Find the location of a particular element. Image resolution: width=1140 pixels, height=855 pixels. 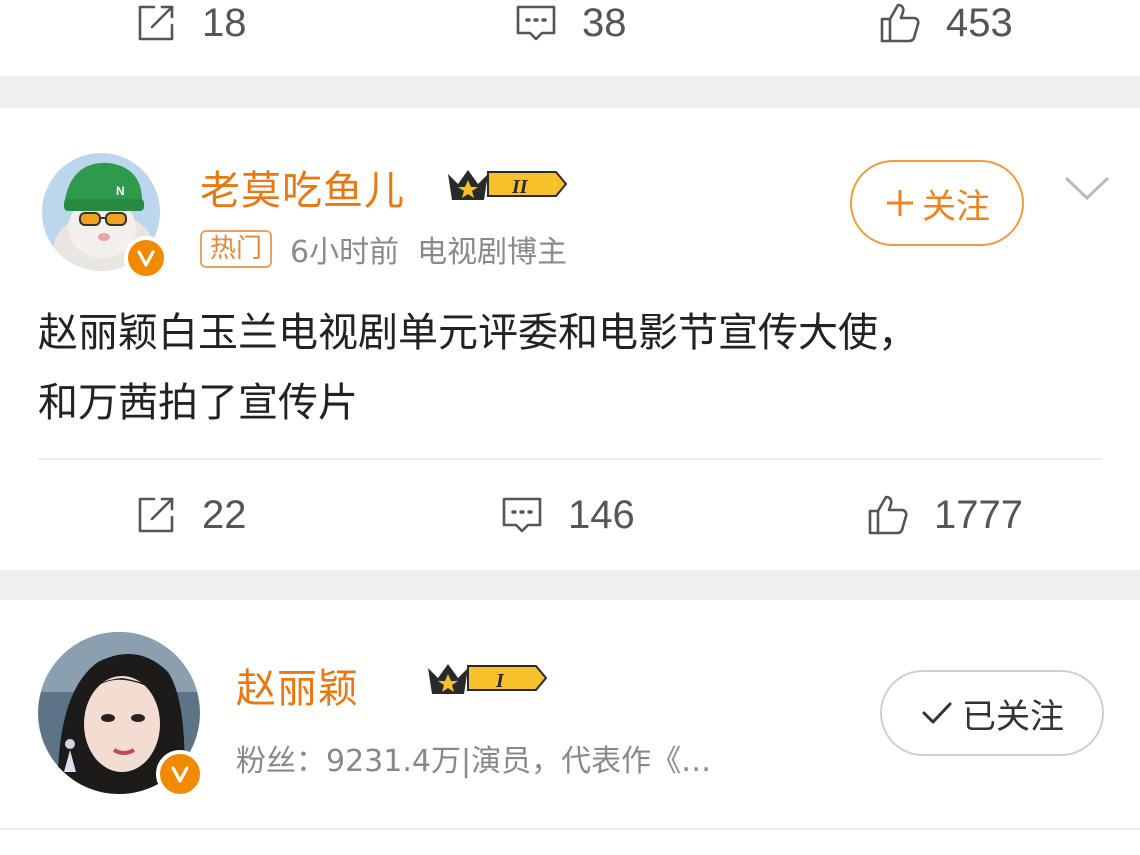

like-button: 1777 is located at coordinates (943, 515).